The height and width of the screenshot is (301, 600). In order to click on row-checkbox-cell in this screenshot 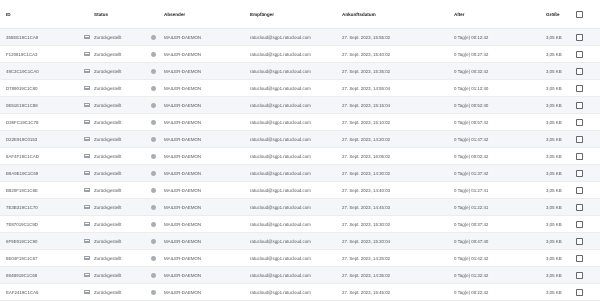, I will do `click(588, 224)`.